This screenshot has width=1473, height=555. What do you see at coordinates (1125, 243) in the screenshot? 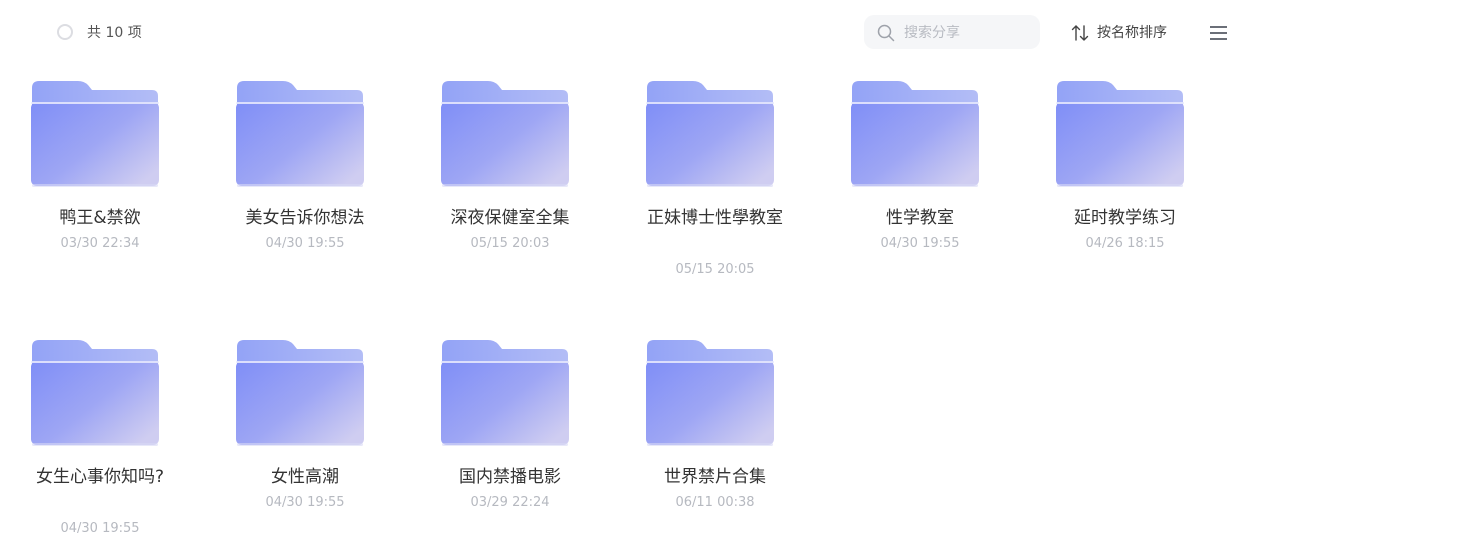
I see `folder-date: 04/26 18:15` at bounding box center [1125, 243].